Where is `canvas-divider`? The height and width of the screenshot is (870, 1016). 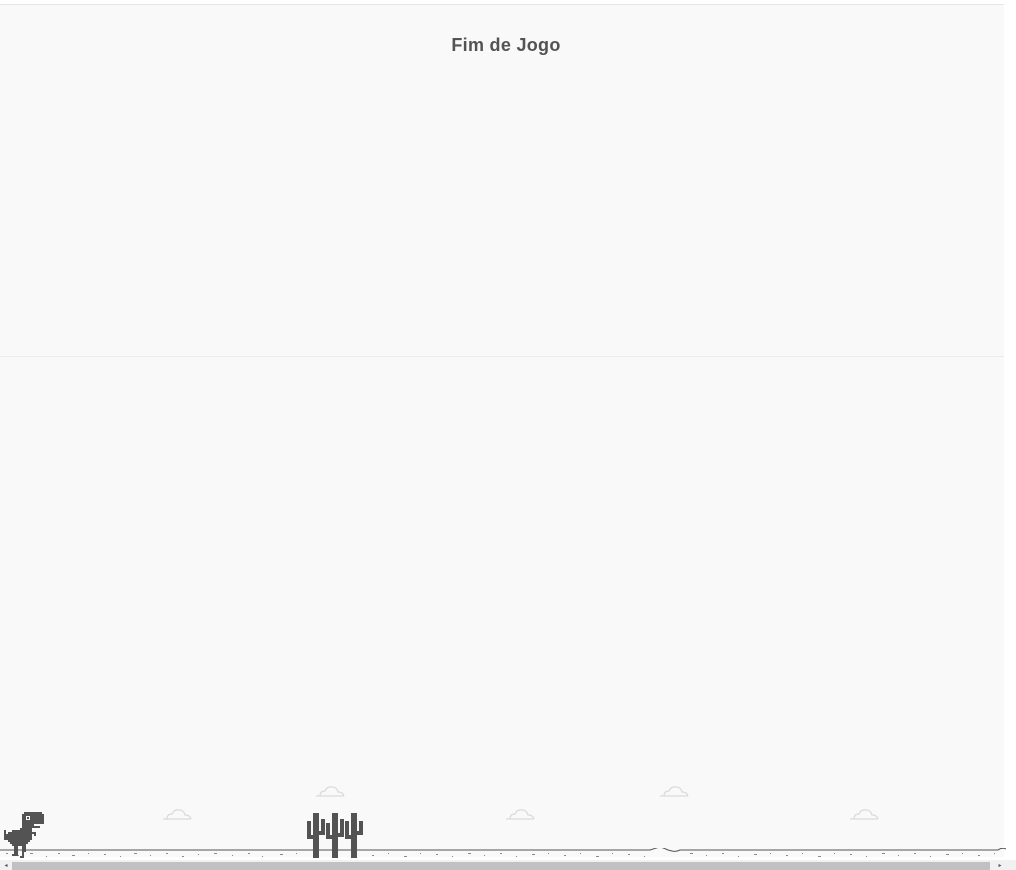
canvas-divider is located at coordinates (502, 356).